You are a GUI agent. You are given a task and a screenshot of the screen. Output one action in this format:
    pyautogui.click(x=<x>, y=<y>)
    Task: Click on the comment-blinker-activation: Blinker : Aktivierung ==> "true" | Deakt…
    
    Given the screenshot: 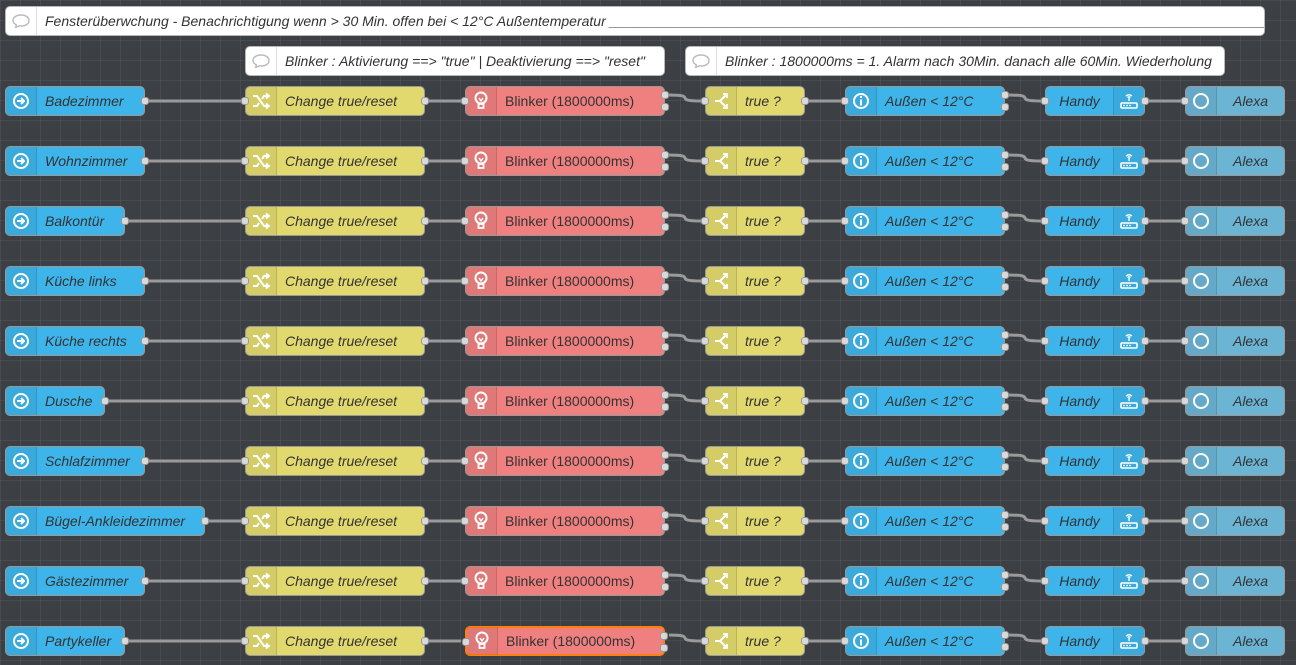 What is the action you would take?
    pyautogui.click(x=455, y=61)
    